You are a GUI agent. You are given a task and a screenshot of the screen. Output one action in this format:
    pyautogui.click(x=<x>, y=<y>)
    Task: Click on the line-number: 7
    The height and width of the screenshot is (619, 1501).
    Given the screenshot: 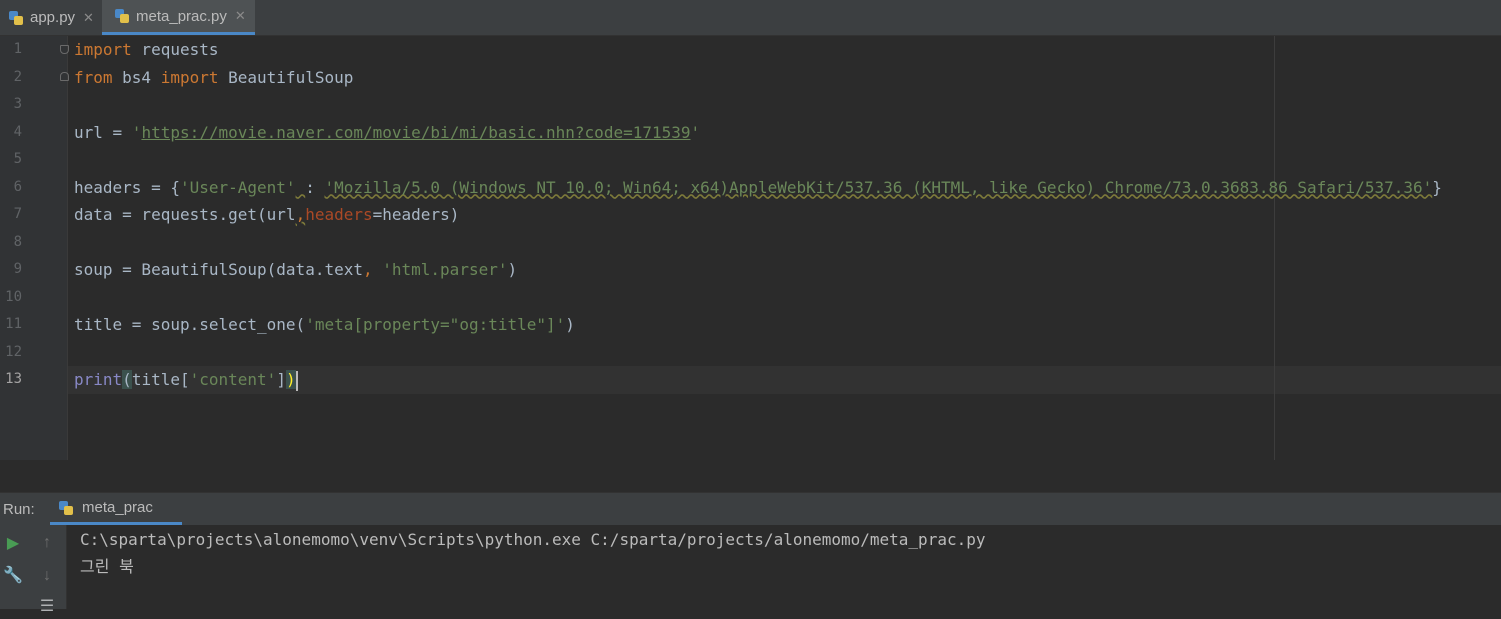 What is the action you would take?
    pyautogui.click(x=17, y=214)
    